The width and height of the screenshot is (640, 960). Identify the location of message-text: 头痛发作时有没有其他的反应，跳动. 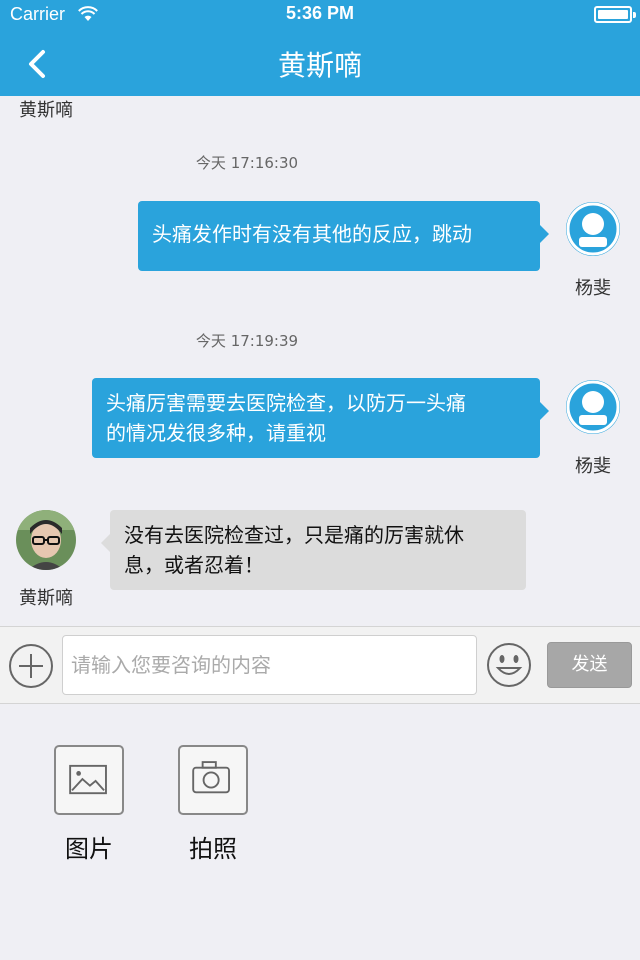
(312, 234).